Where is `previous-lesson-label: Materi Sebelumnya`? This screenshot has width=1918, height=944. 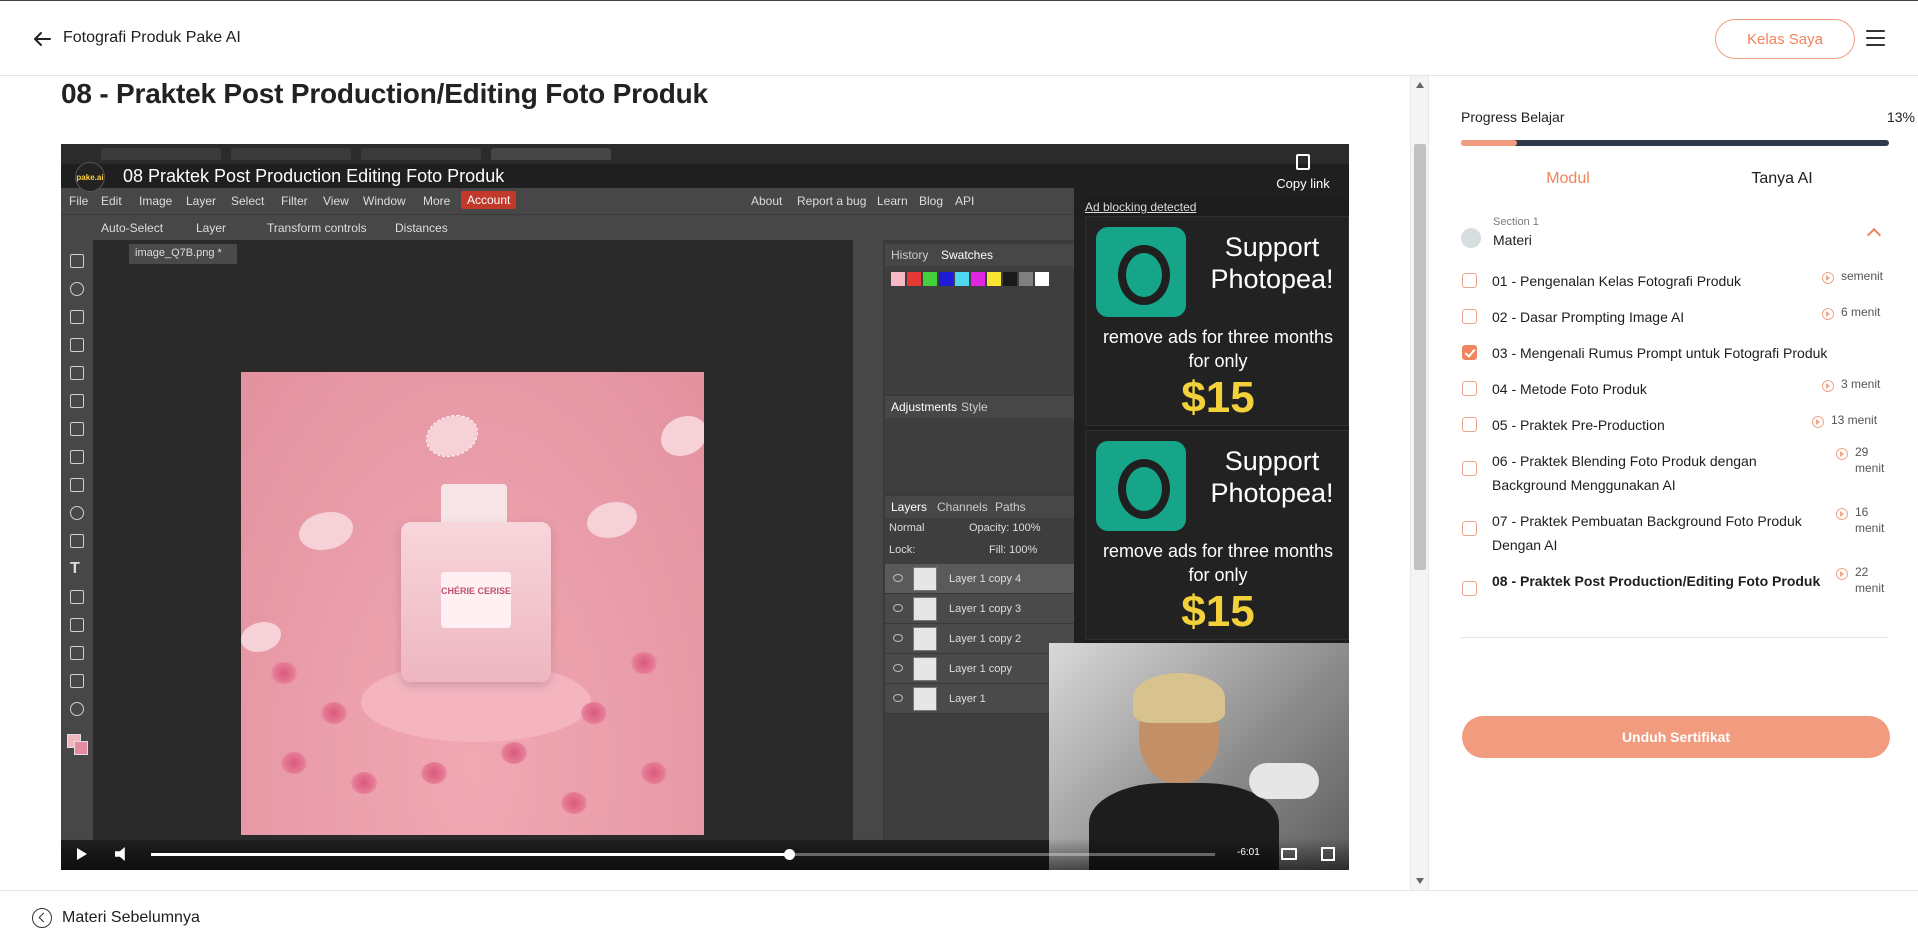 previous-lesson-label: Materi Sebelumnya is located at coordinates (131, 917).